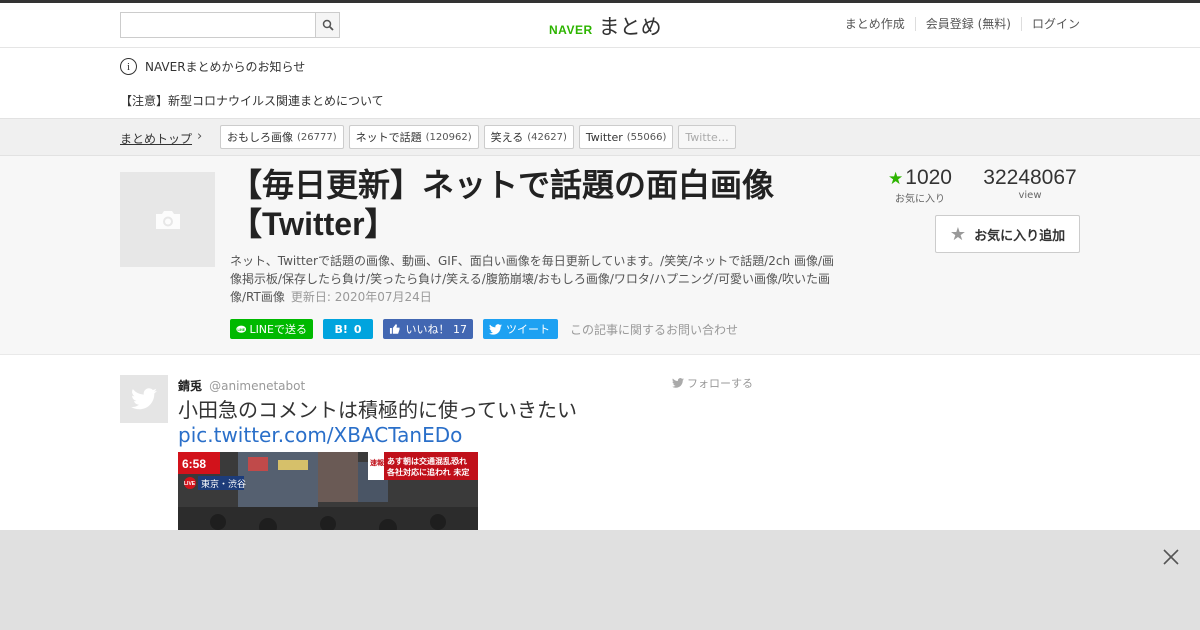  I want to click on image-breaking: 速報, so click(377, 462).